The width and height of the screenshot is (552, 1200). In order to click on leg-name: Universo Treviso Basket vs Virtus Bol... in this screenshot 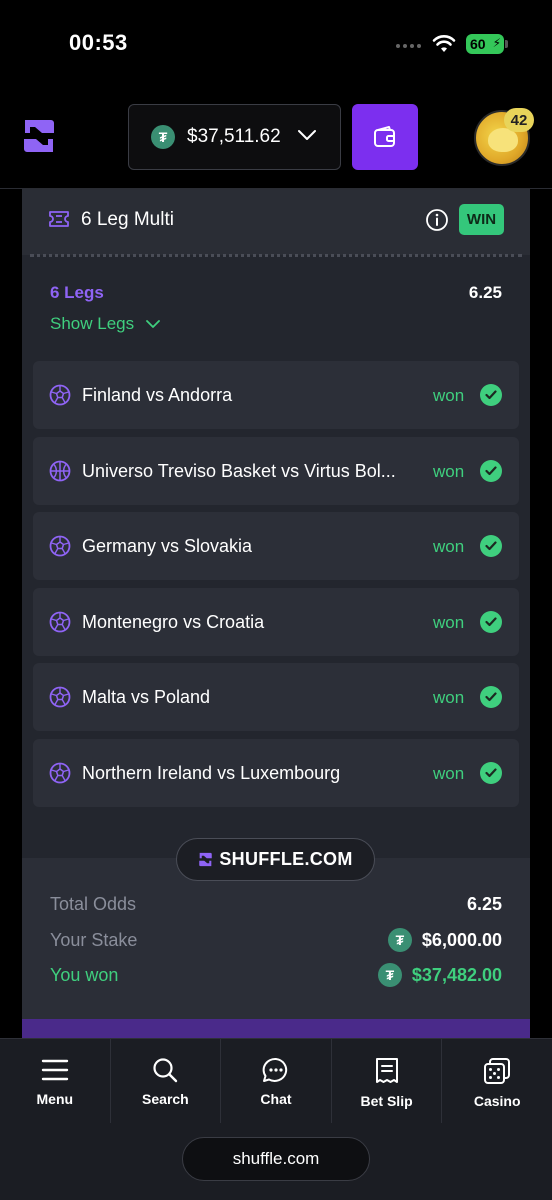, I will do `click(239, 470)`.